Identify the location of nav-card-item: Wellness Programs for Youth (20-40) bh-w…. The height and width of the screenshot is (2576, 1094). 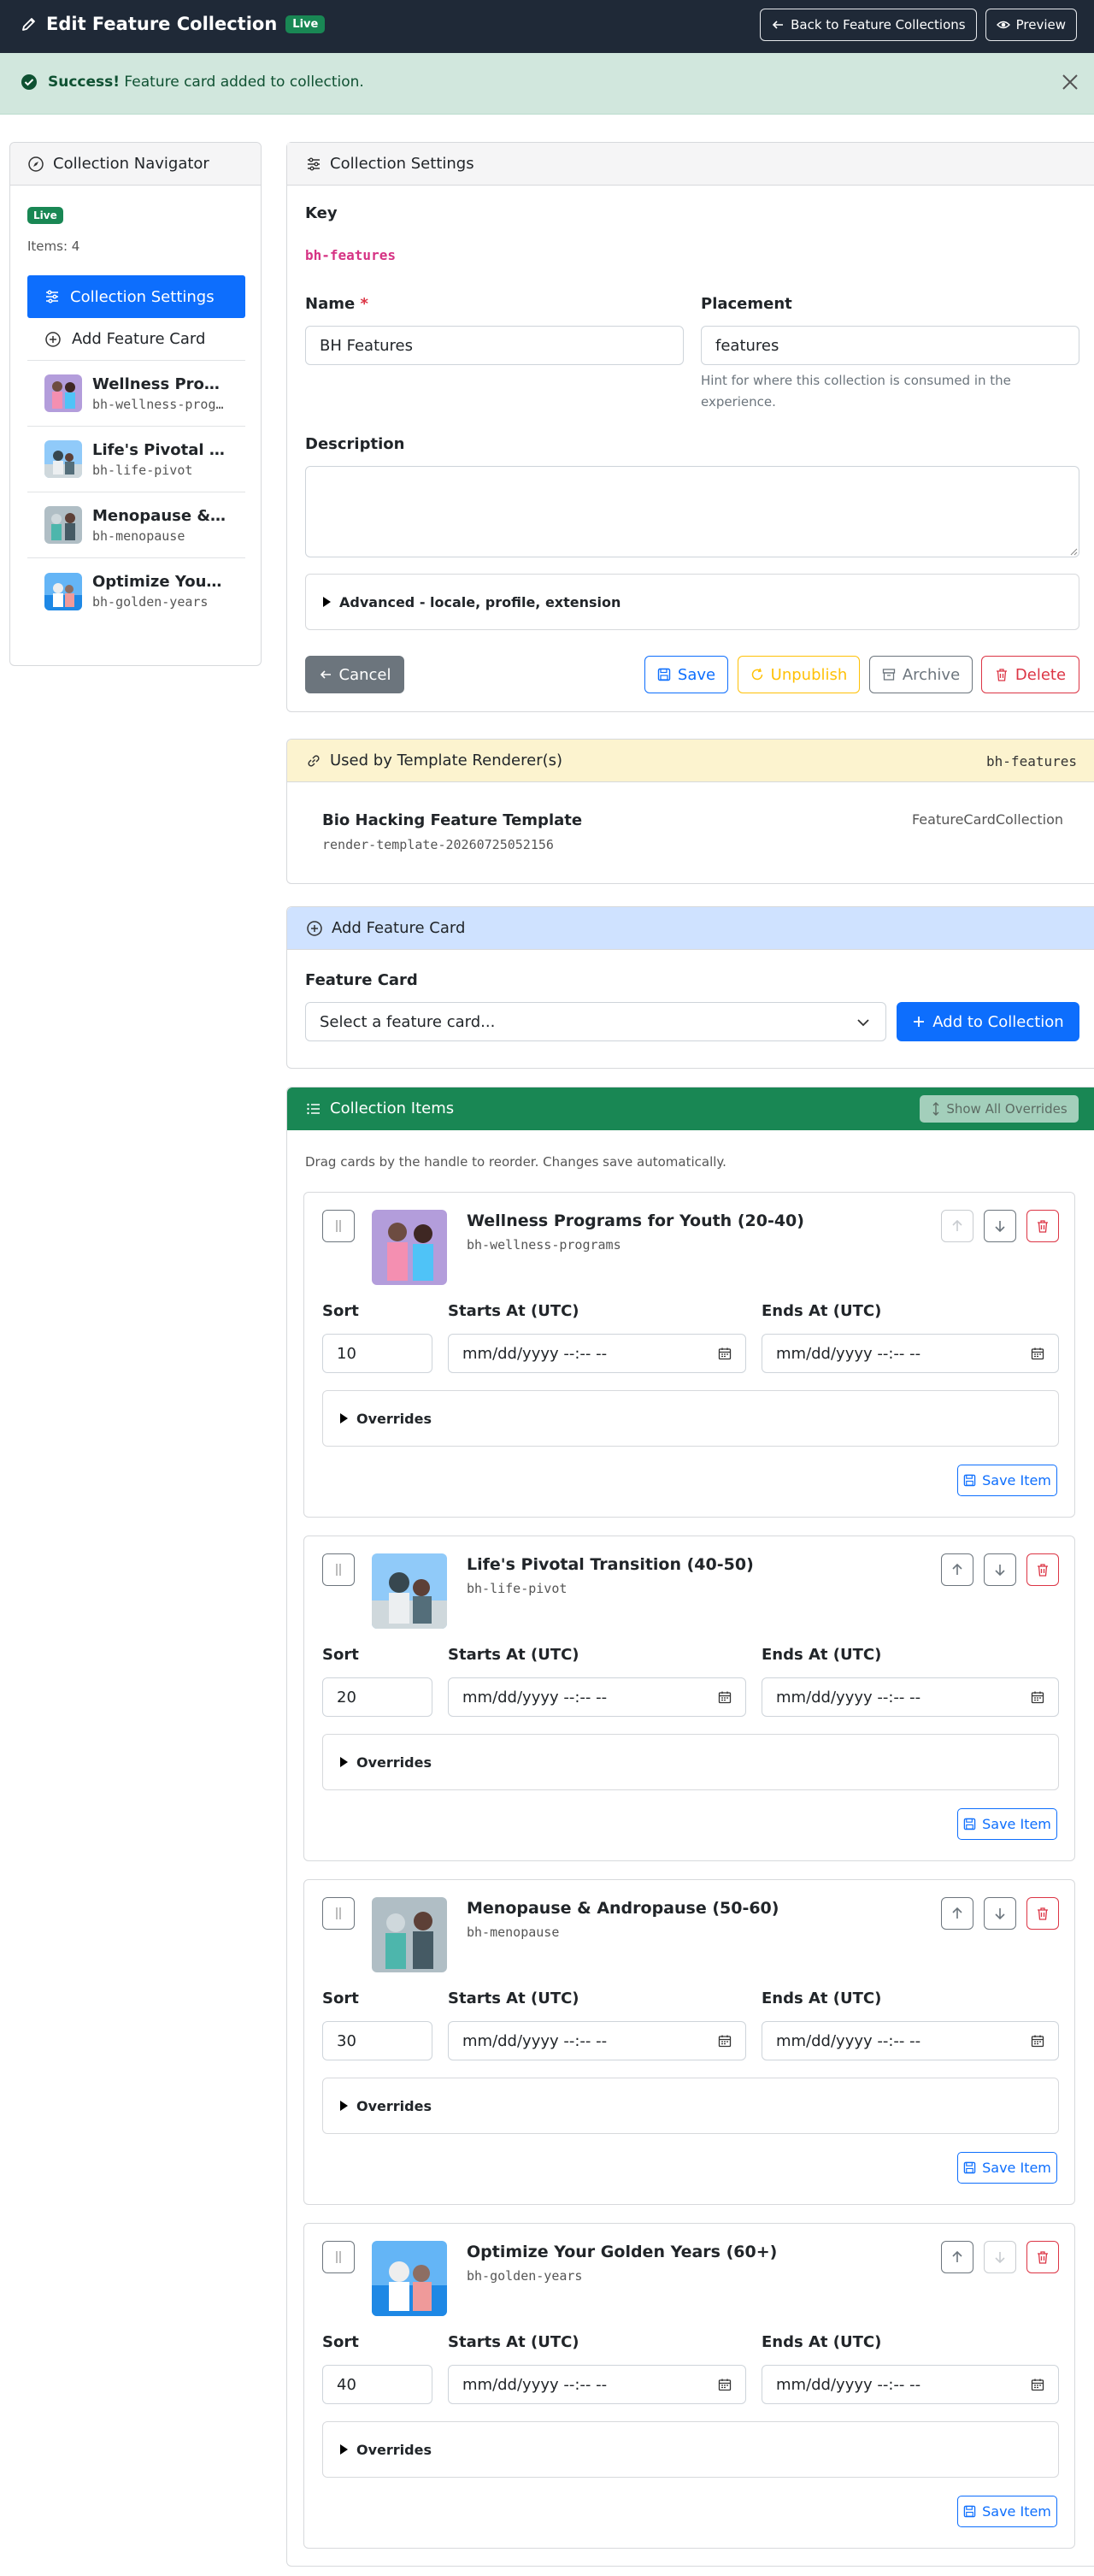
(136, 394).